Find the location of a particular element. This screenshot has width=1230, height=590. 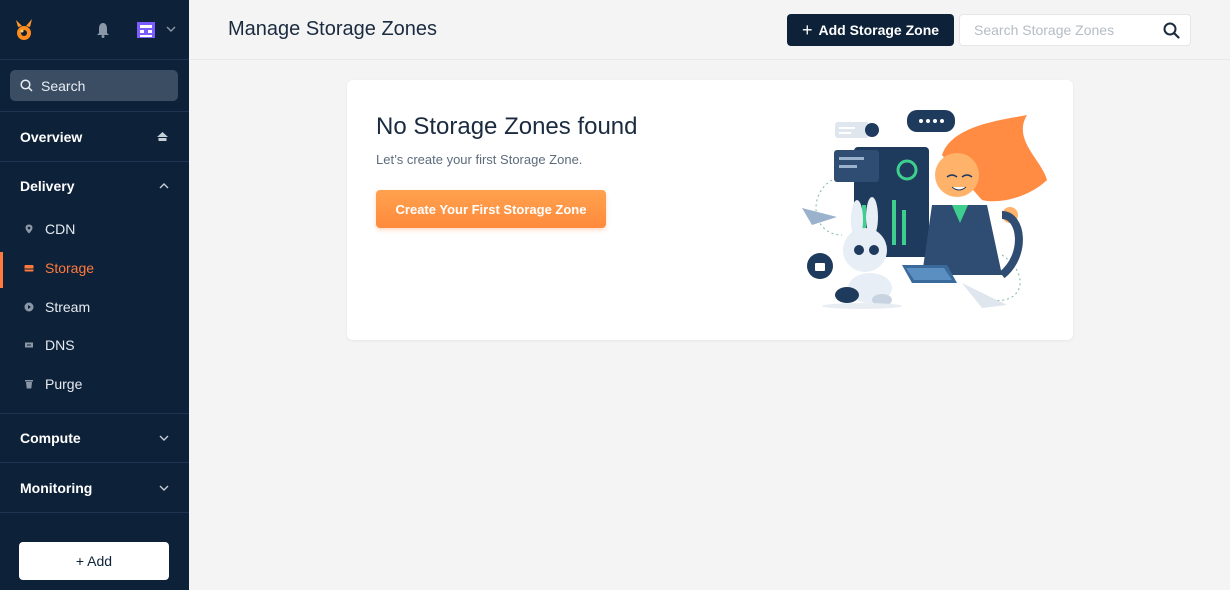

plus-icon: + is located at coordinates (807, 29).